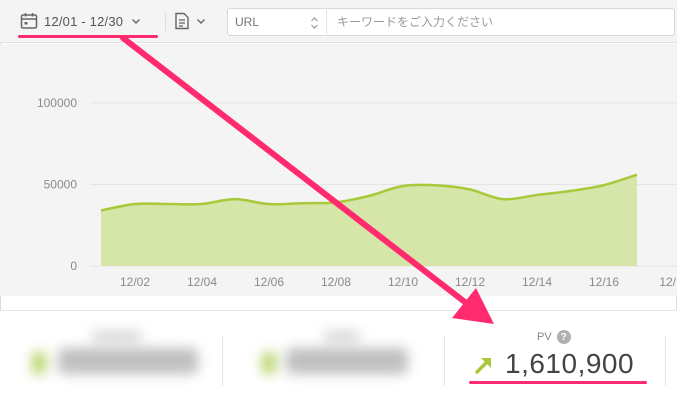 The image size is (677, 398). I want to click on x-tick-label: 12/14, so click(537, 282).